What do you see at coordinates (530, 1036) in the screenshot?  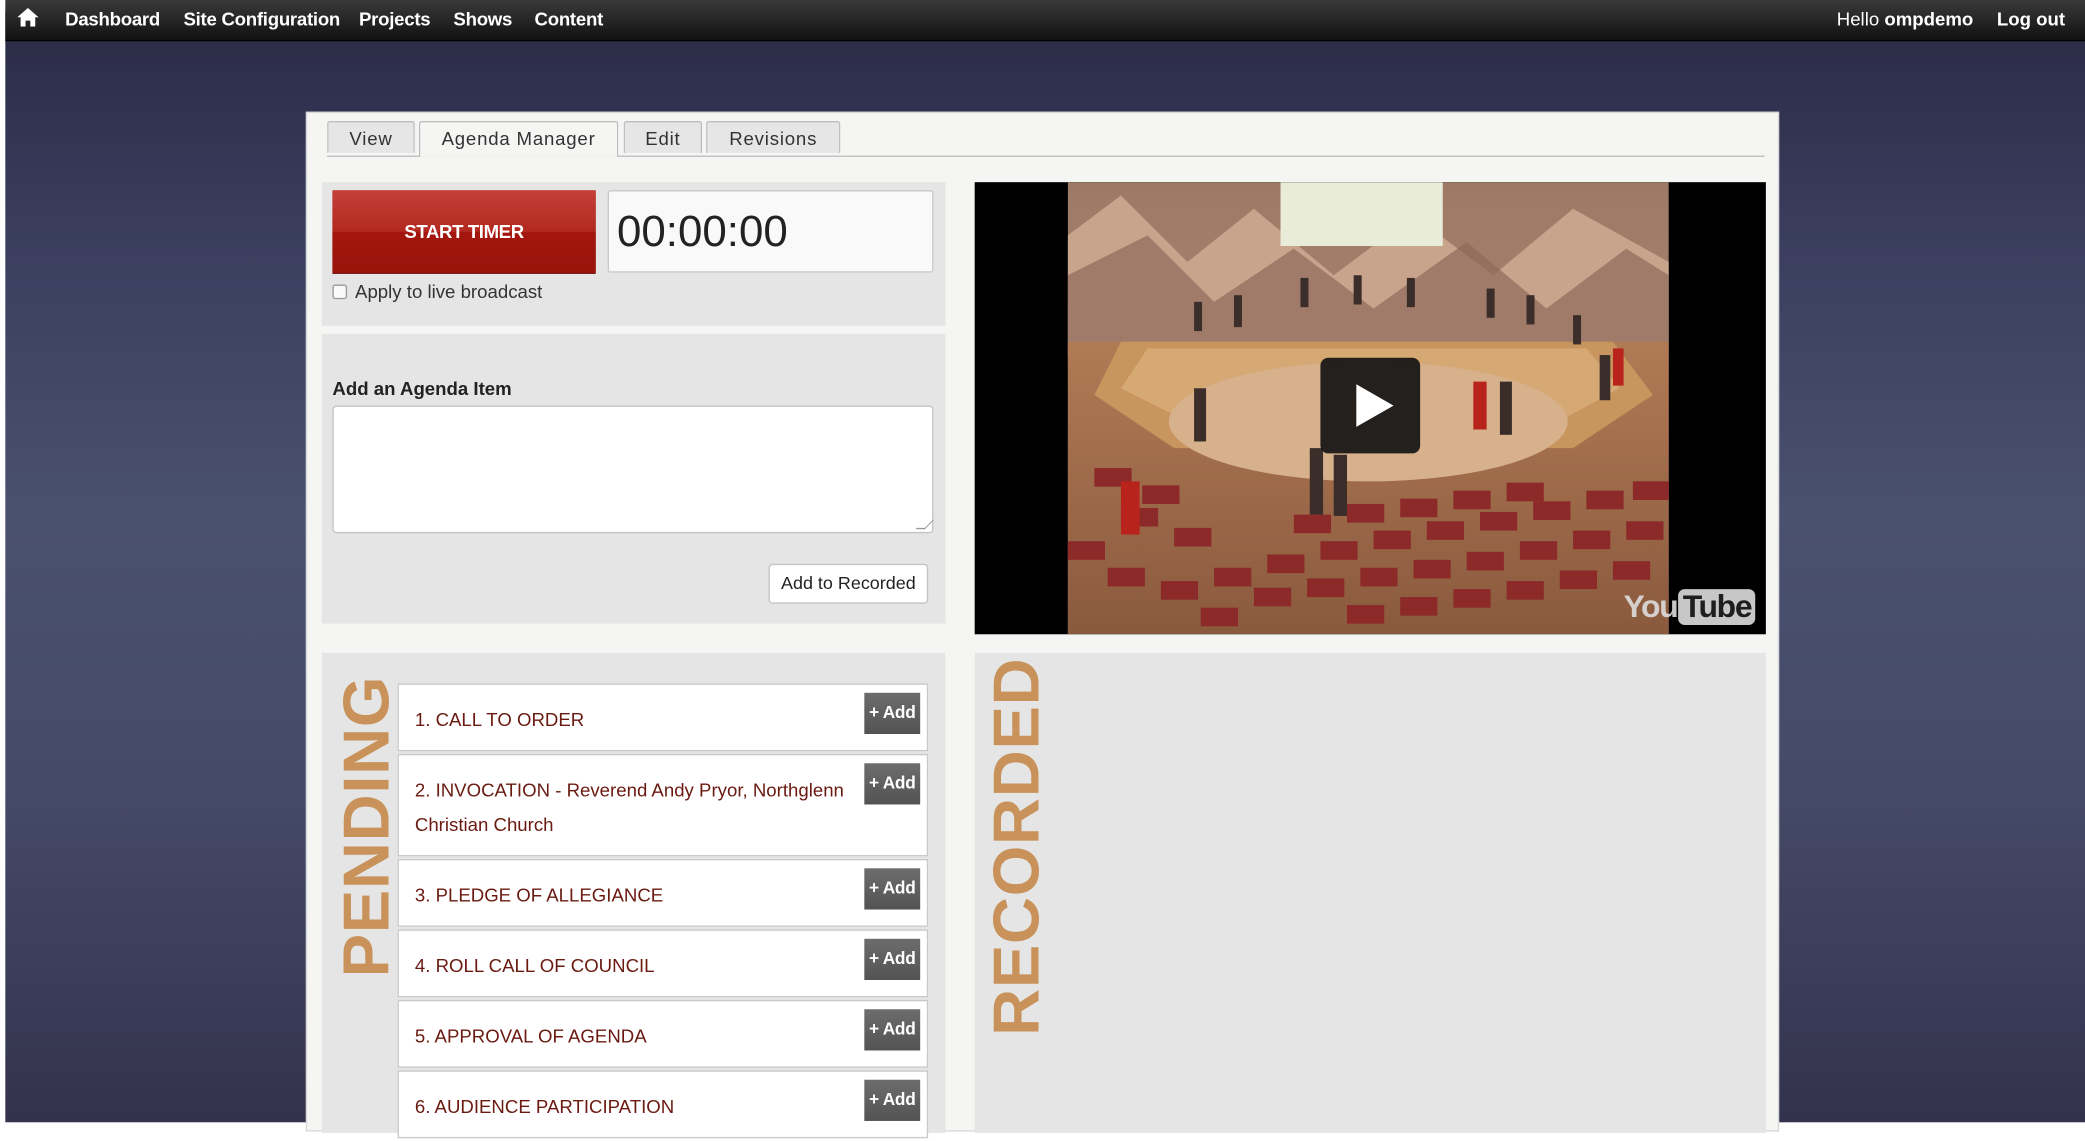 I see `agenda-item-title: 5. APPROVAL OF AGENDA` at bounding box center [530, 1036].